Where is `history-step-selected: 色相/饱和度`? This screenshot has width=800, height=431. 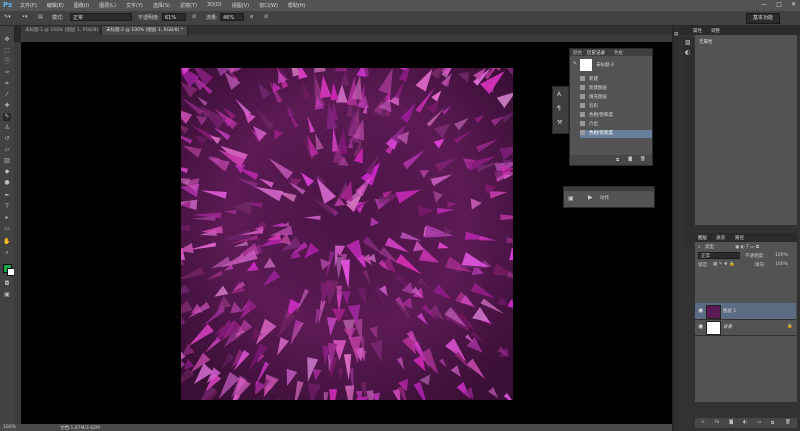
history-step-selected: 色相/饱和度 is located at coordinates (616, 134).